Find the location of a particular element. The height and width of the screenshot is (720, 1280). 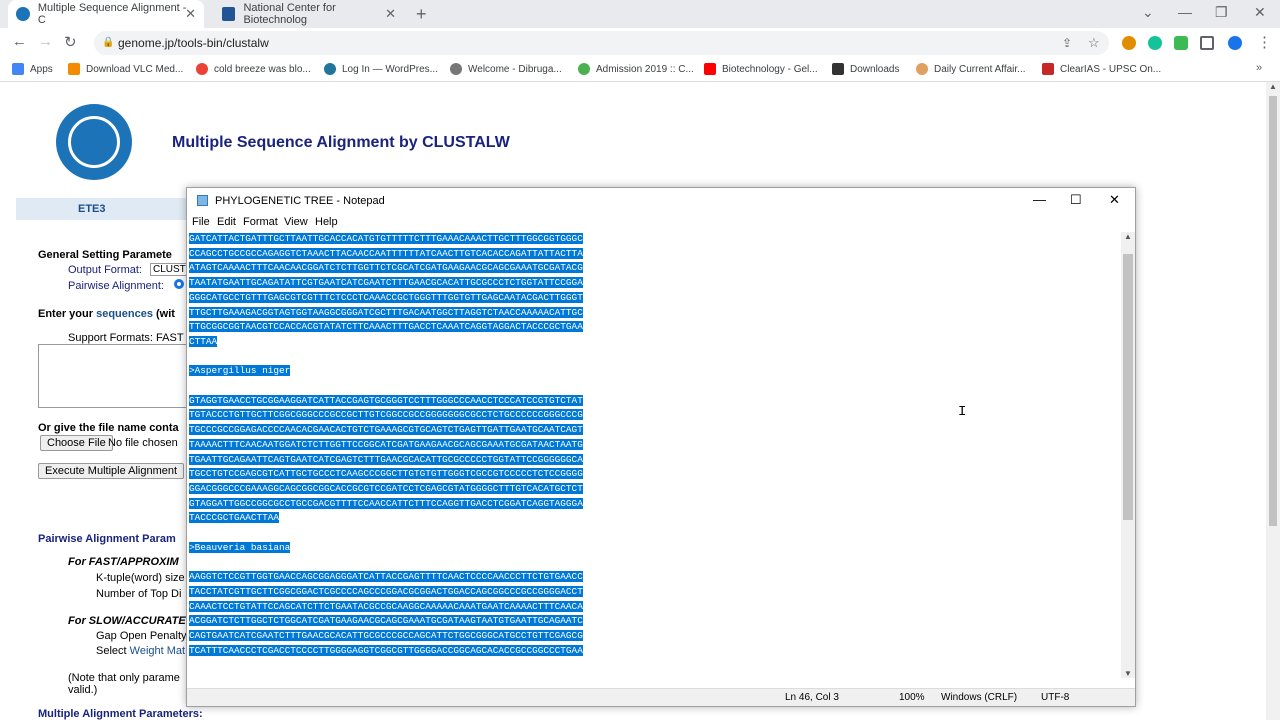

close-window-icon: ✕ is located at coordinates (1260, 12).